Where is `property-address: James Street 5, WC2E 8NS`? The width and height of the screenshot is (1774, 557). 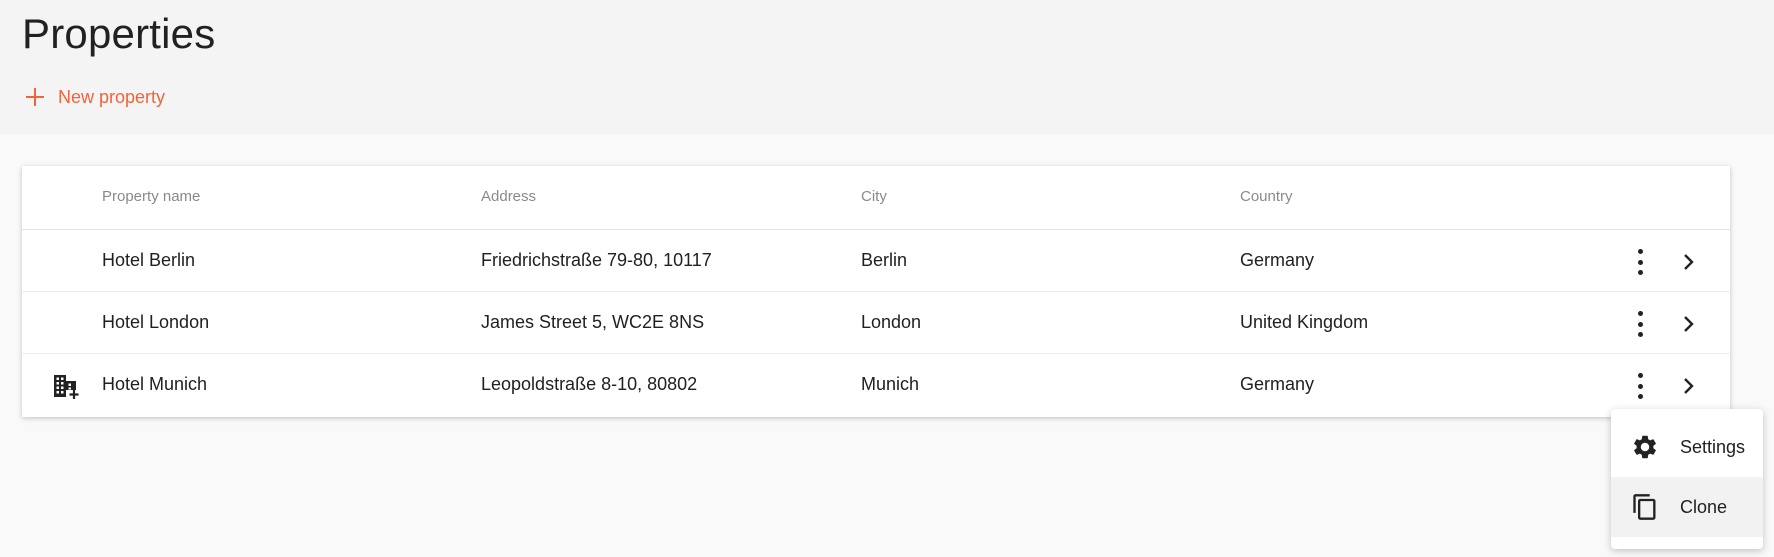 property-address: James Street 5, WC2E 8NS is located at coordinates (593, 322).